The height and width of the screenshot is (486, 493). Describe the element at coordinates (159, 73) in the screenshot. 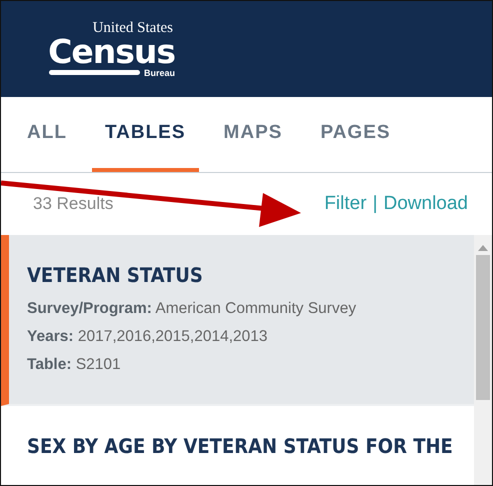

I see `logo-text: Bureau` at that location.